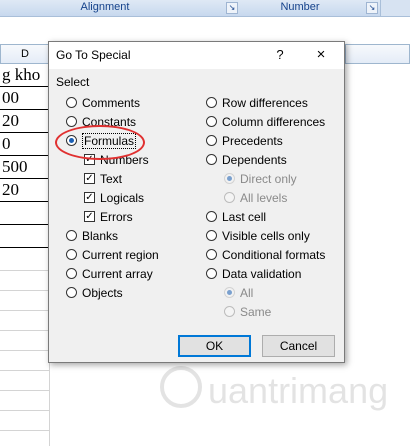 The image size is (410, 446). What do you see at coordinates (25, 144) in the screenshot?
I see `sheet-cell: 0` at bounding box center [25, 144].